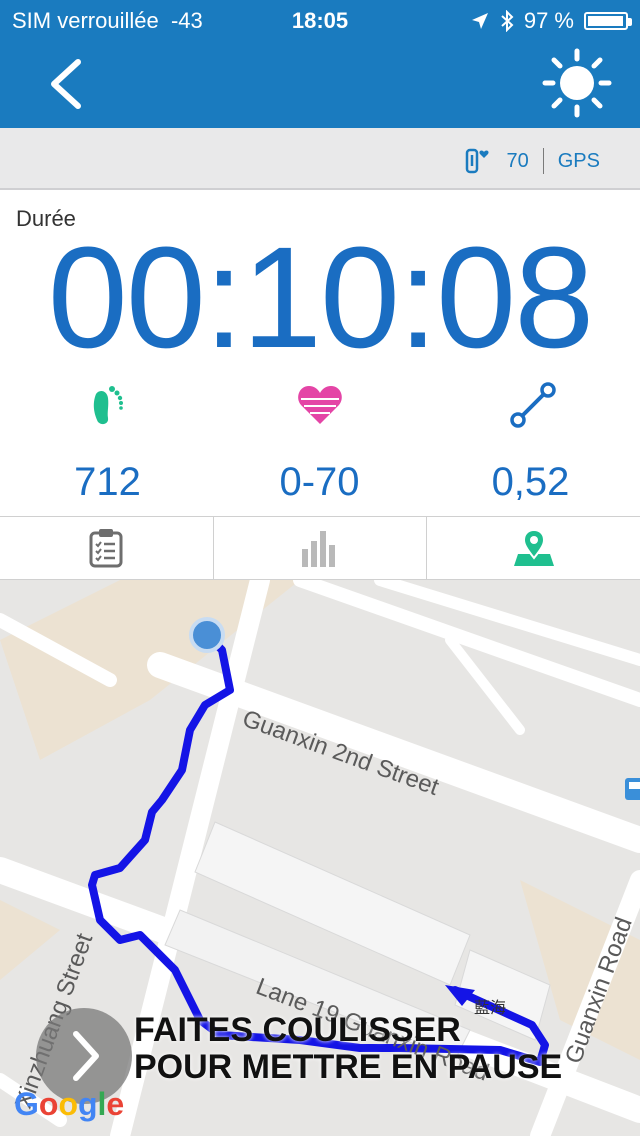  I want to click on distance-value: 0,52, so click(530, 482).